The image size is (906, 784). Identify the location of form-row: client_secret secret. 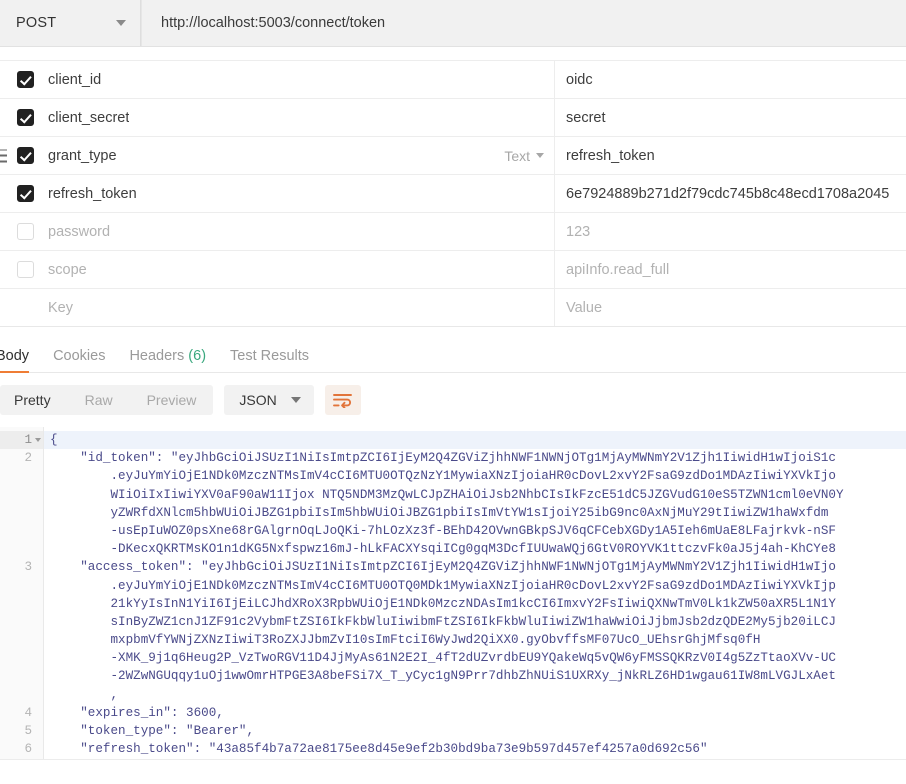
(453, 118).